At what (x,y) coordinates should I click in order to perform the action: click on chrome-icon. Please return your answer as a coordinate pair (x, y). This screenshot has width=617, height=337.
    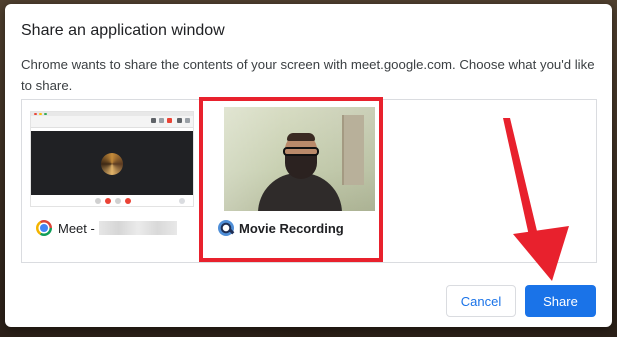
    Looking at the image, I should click on (44, 228).